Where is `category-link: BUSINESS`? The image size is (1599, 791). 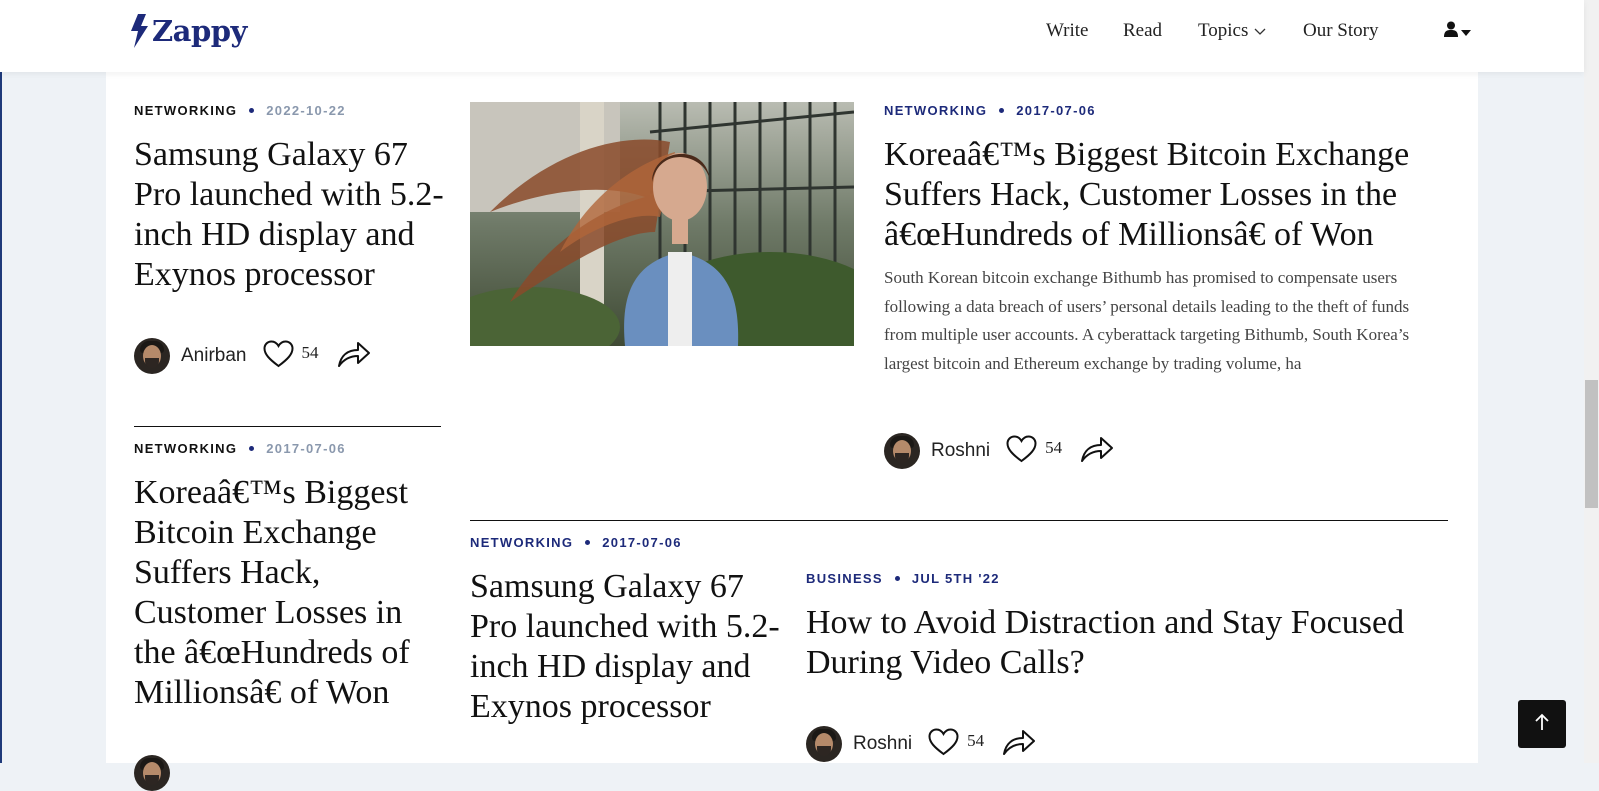 category-link: BUSINESS is located at coordinates (844, 578).